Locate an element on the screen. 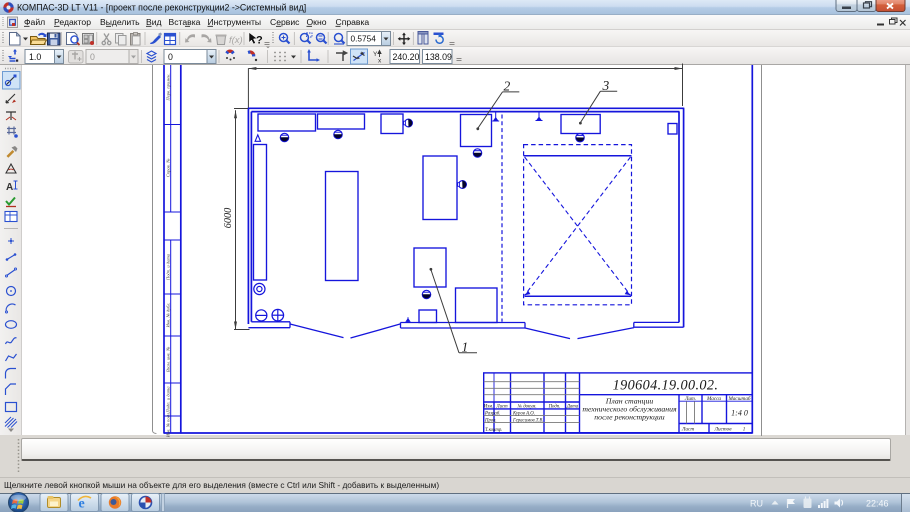  svg-text: 2 is located at coordinates (507, 86).